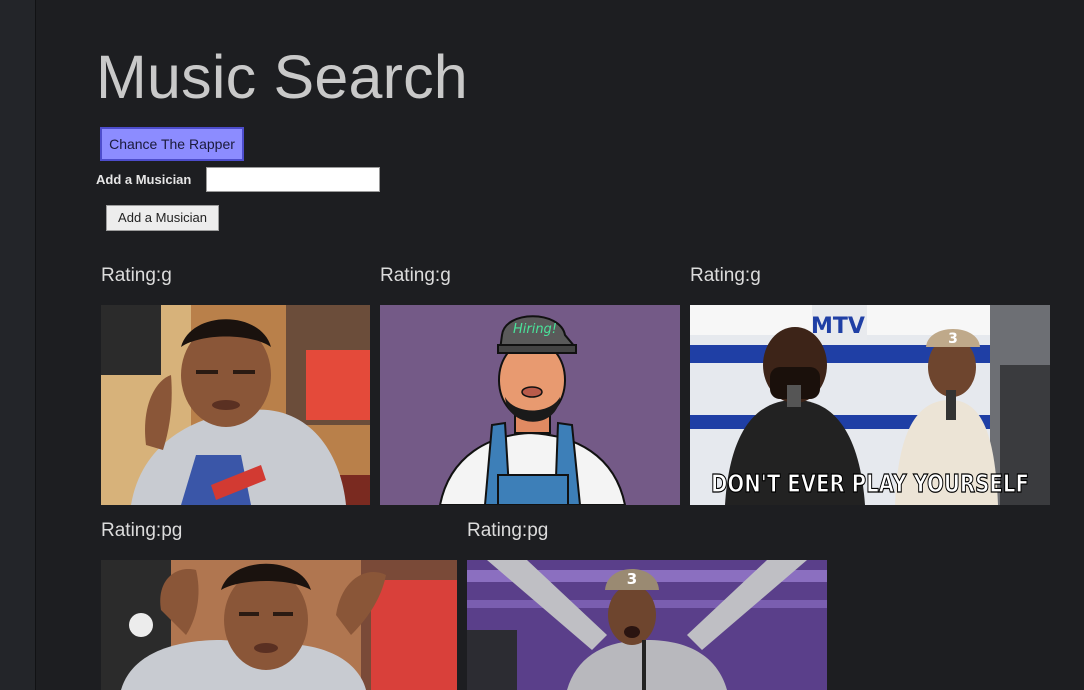 The image size is (1084, 690). What do you see at coordinates (870, 483) in the screenshot?
I see `gif-caption: DON'T EVER PLAY YOURSELF` at bounding box center [870, 483].